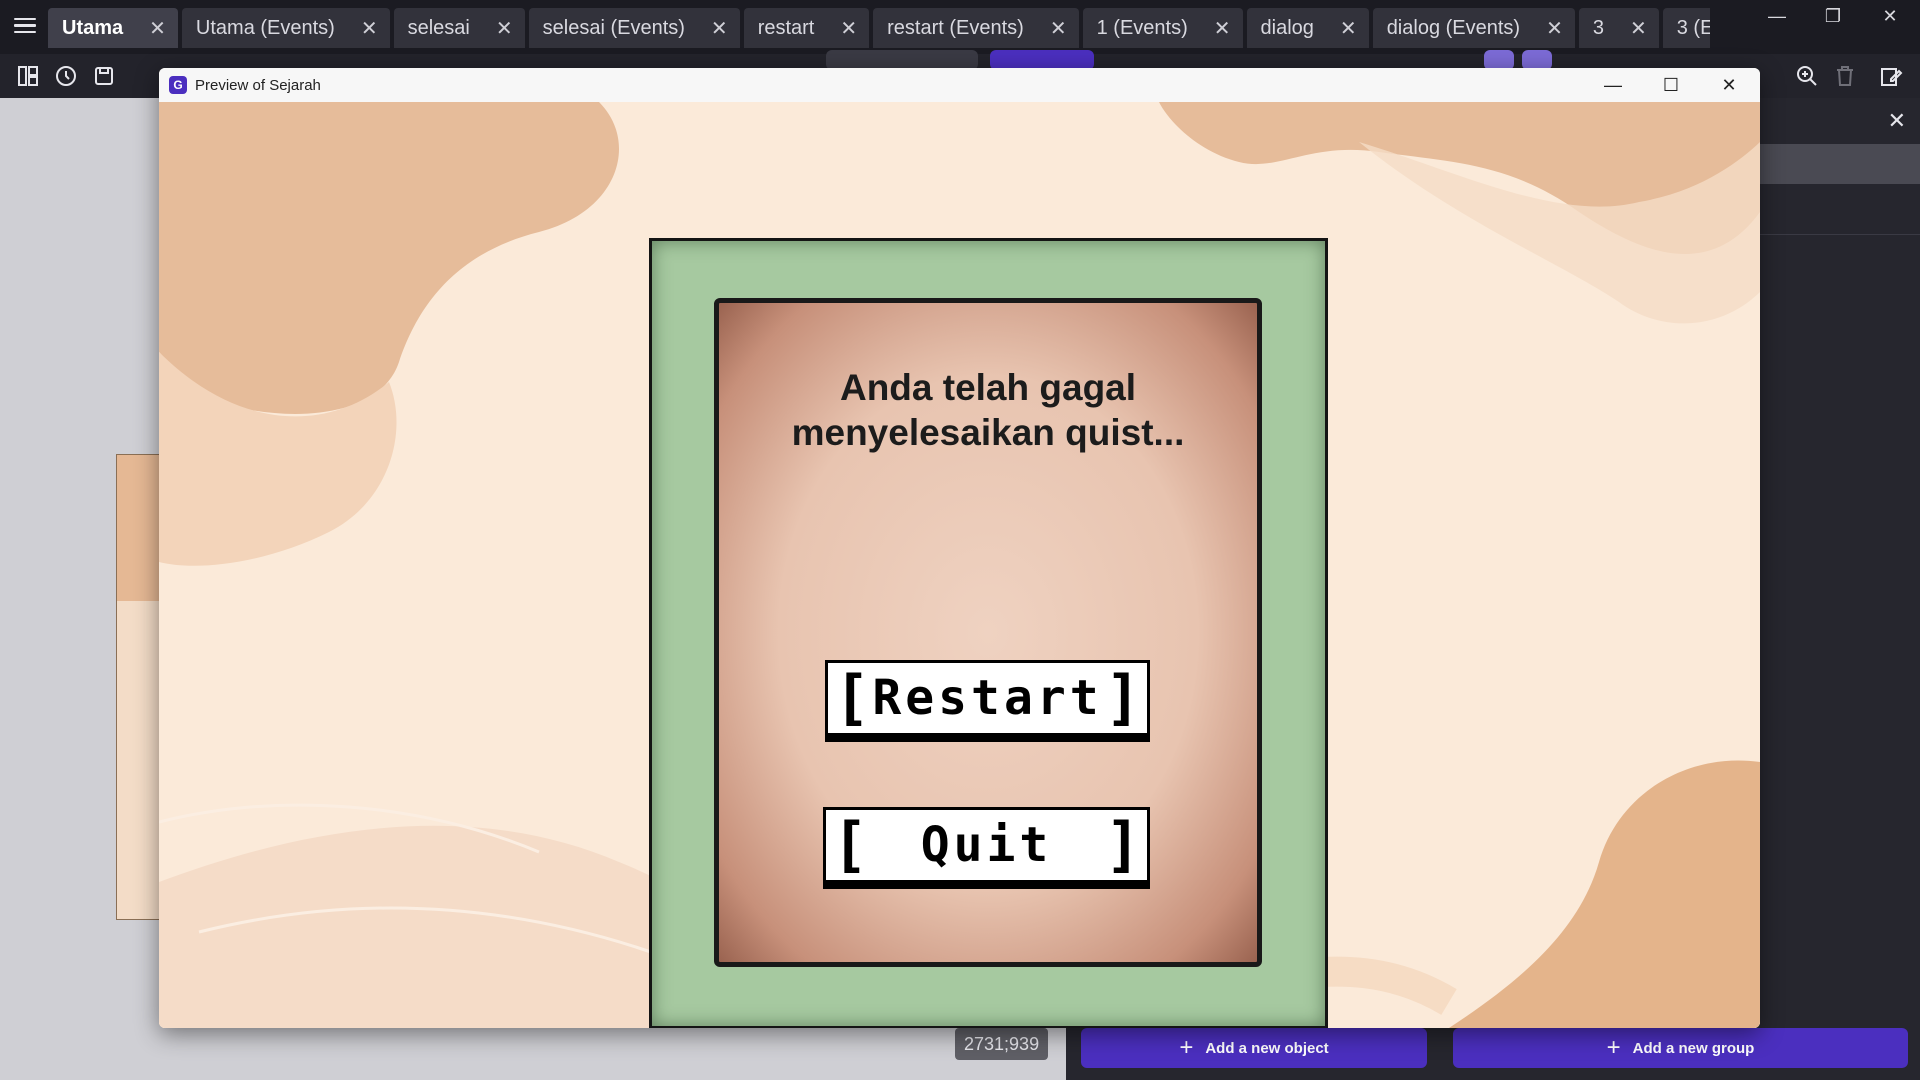 The image size is (1920, 1080). I want to click on tab-dialog: dialog ✕, so click(1307, 28).